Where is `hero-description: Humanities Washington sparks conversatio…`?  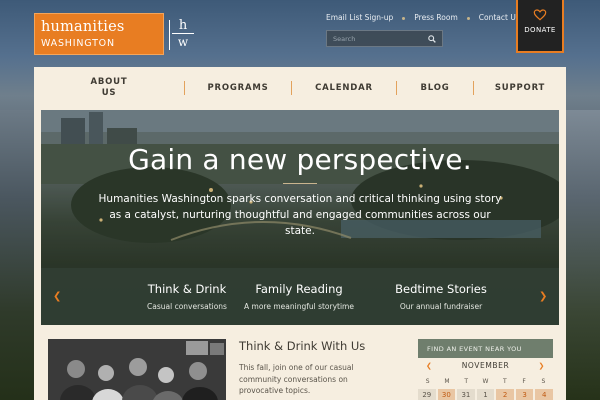
hero-description: Humanities Washington sparks conversatio… is located at coordinates (300, 215).